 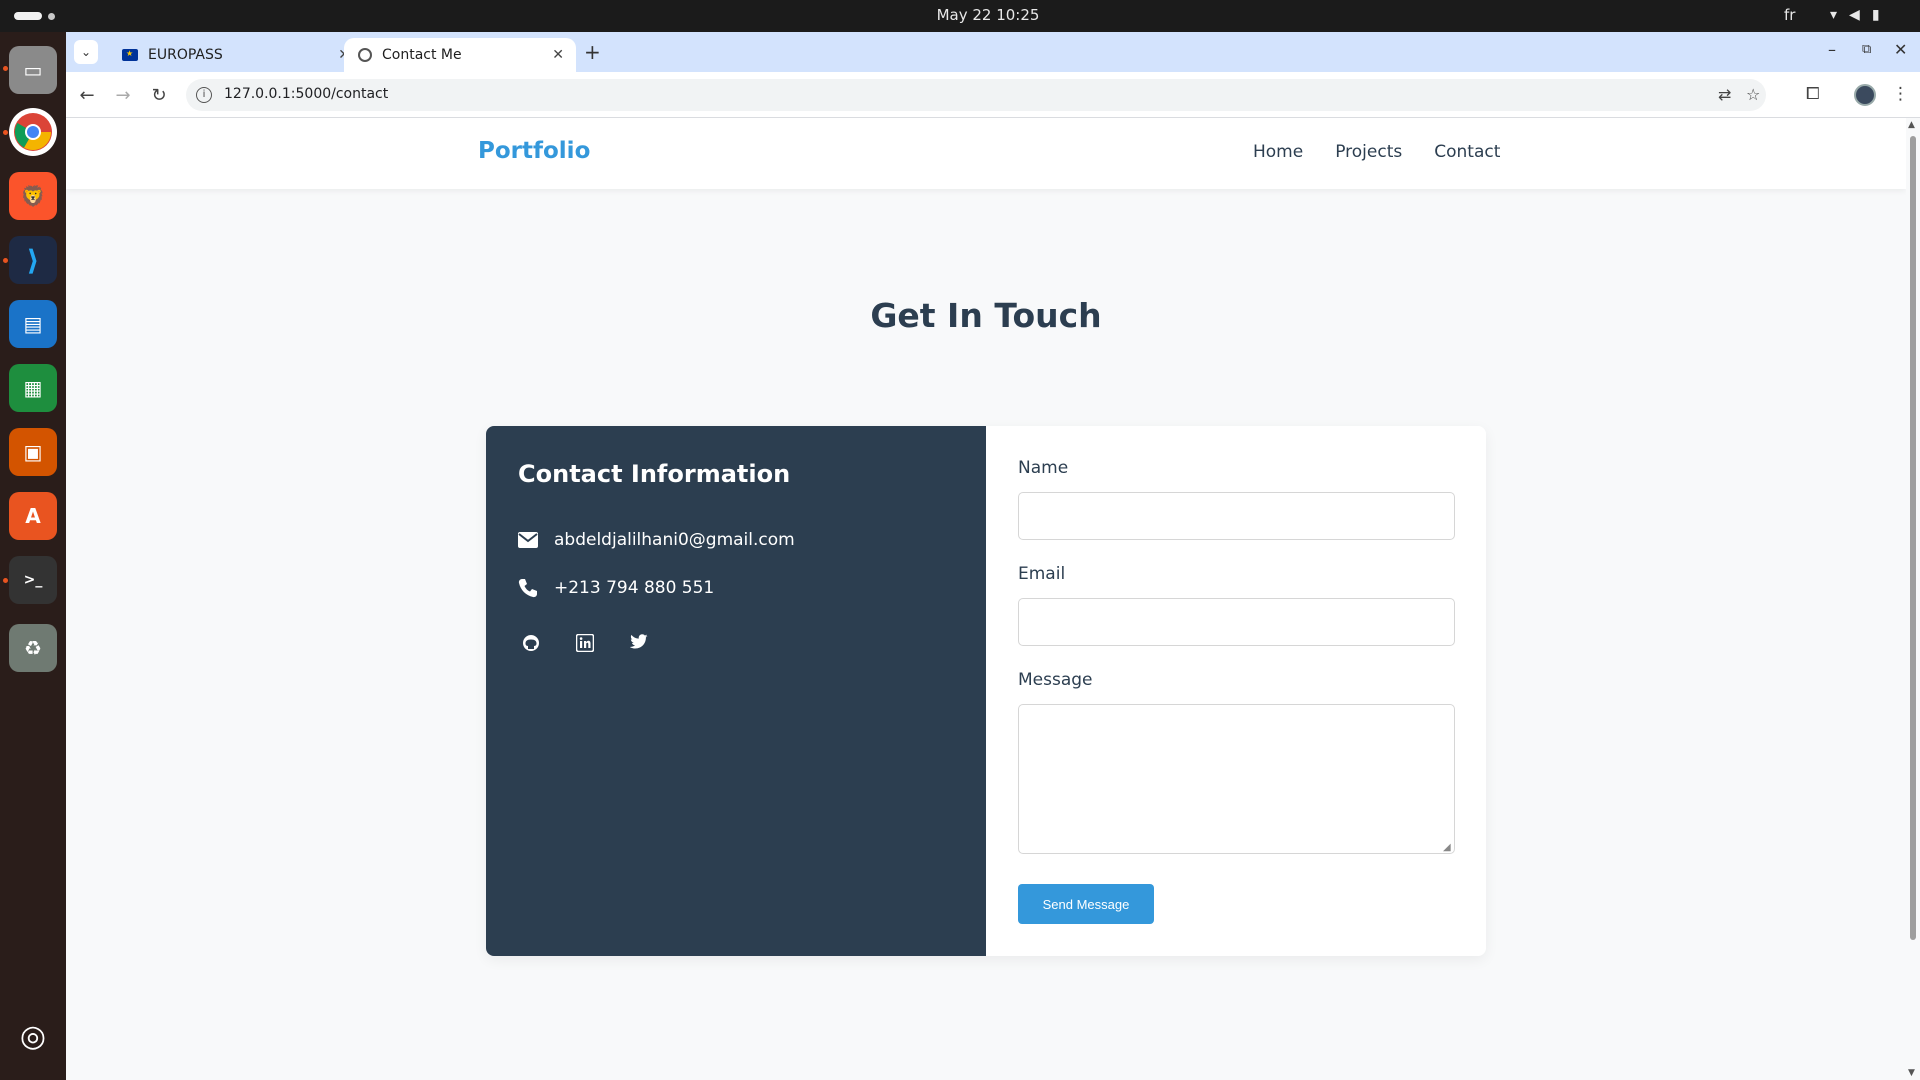 I want to click on contact-phone: +213 794 880 551, so click(x=634, y=588).